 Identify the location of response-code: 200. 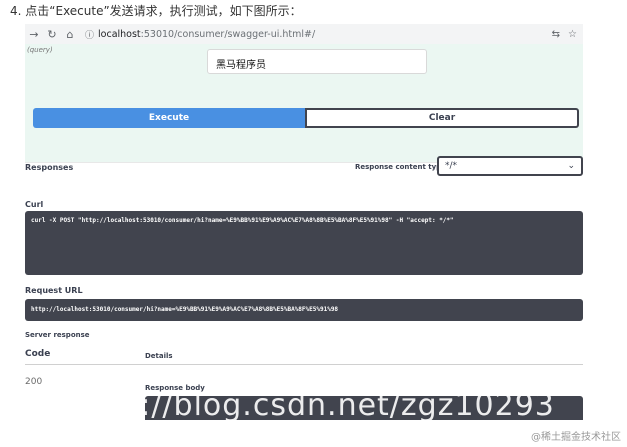
(34, 382).